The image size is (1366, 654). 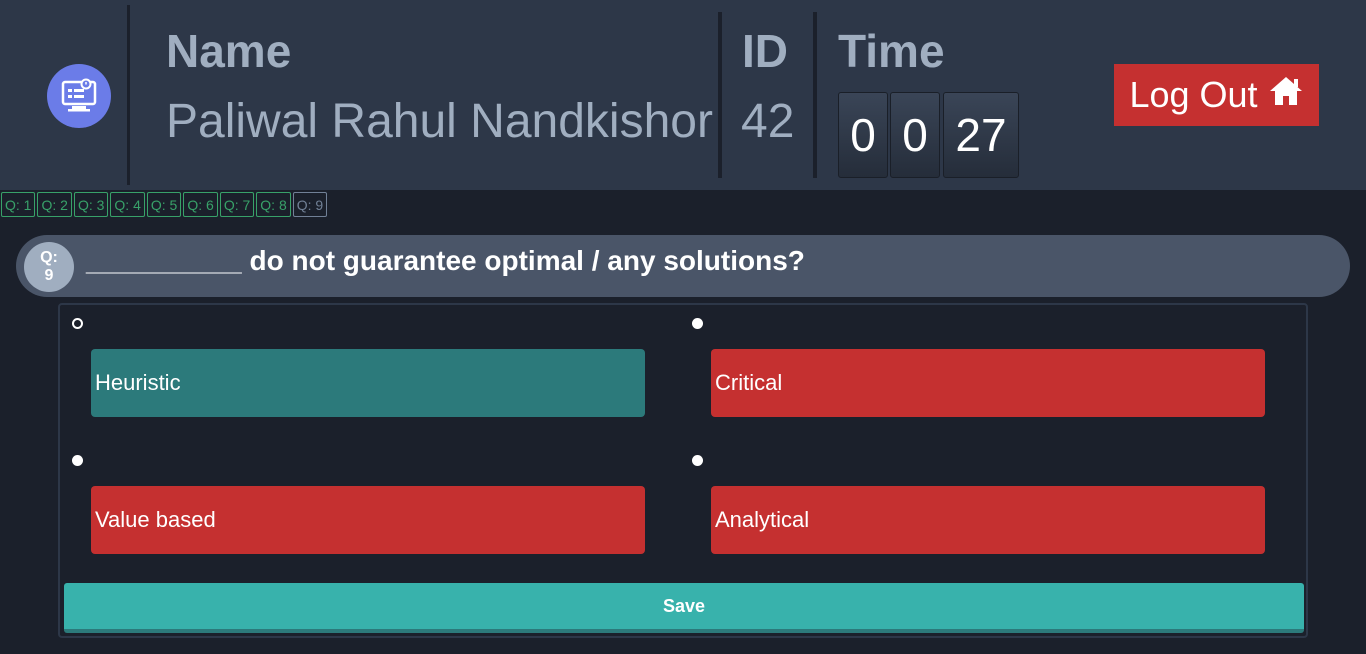 I want to click on home-icon, so click(x=1286, y=95).